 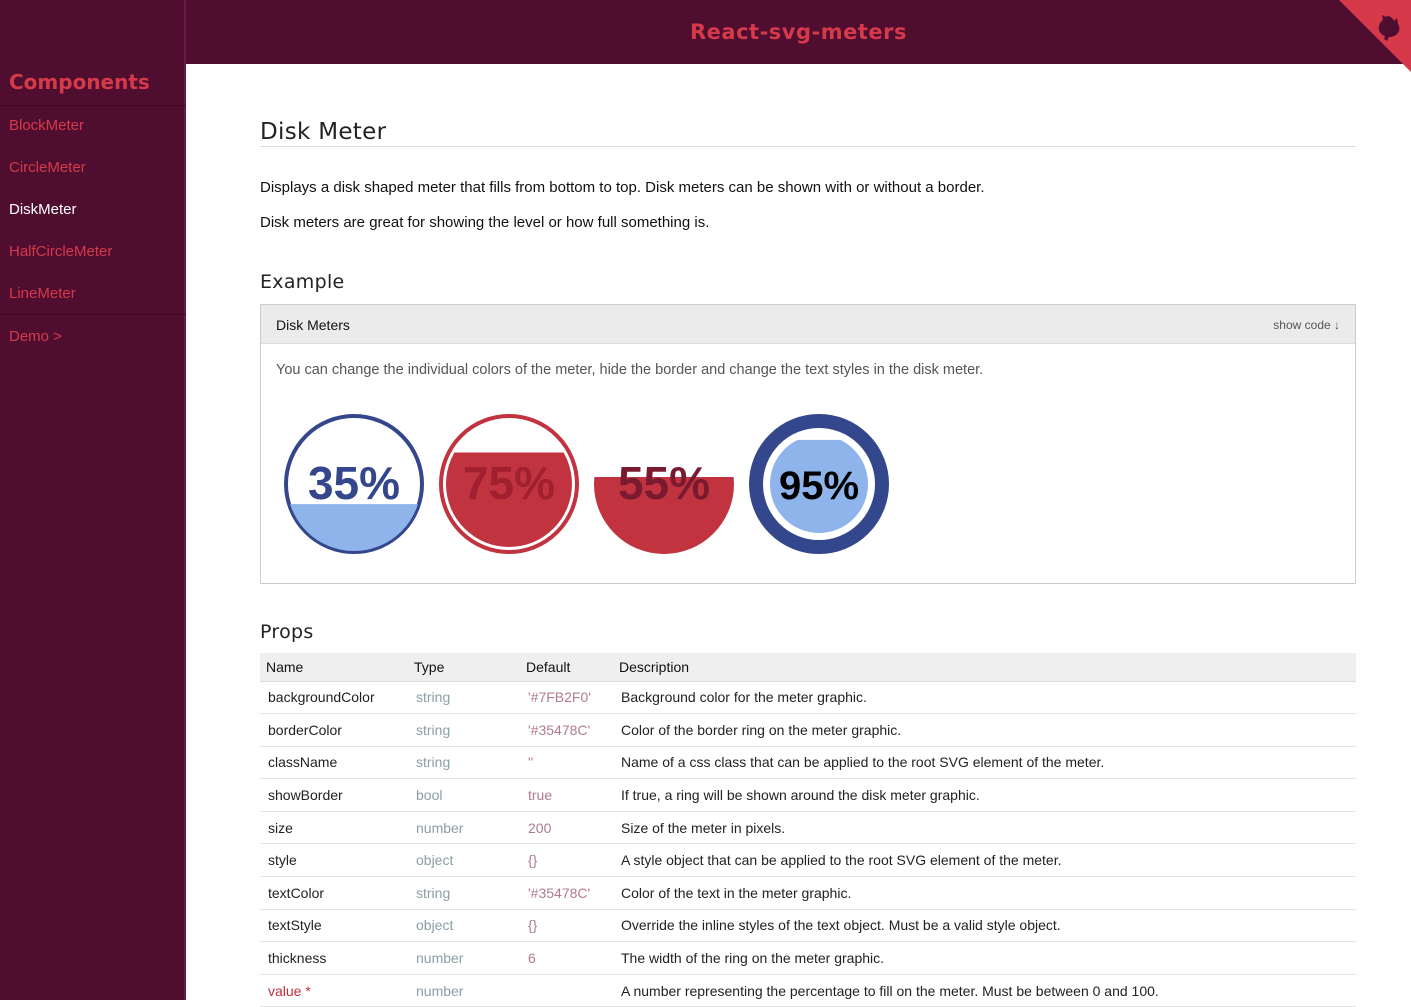 What do you see at coordinates (566, 958) in the screenshot?
I see `prop-default-cell: 6` at bounding box center [566, 958].